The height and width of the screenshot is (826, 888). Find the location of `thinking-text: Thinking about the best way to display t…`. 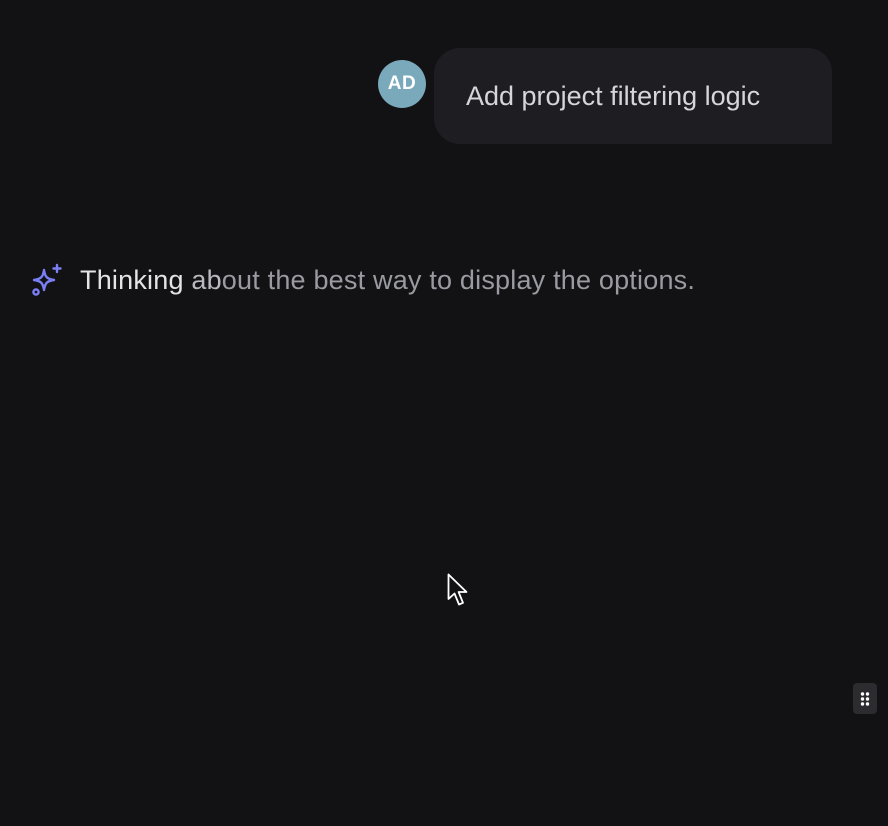

thinking-text: Thinking about the best way to display t… is located at coordinates (387, 280).